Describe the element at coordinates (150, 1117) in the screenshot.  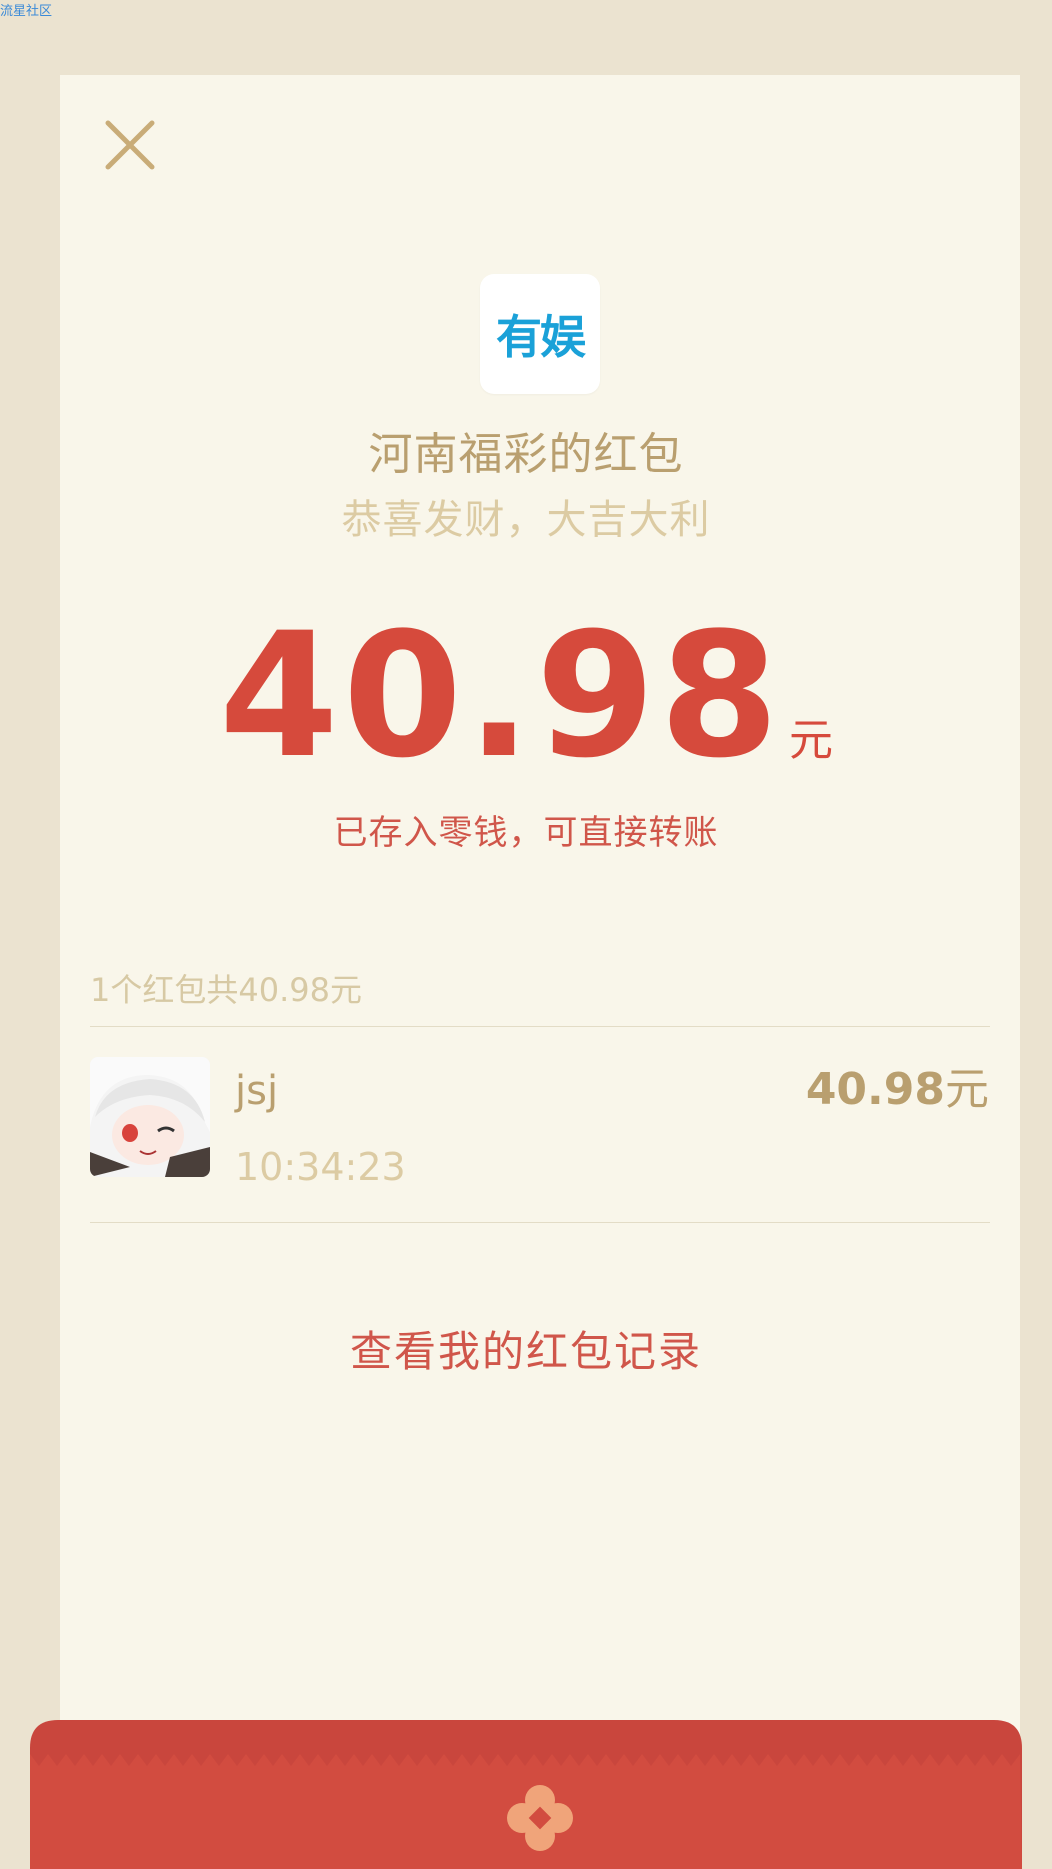
I see `avatar` at that location.